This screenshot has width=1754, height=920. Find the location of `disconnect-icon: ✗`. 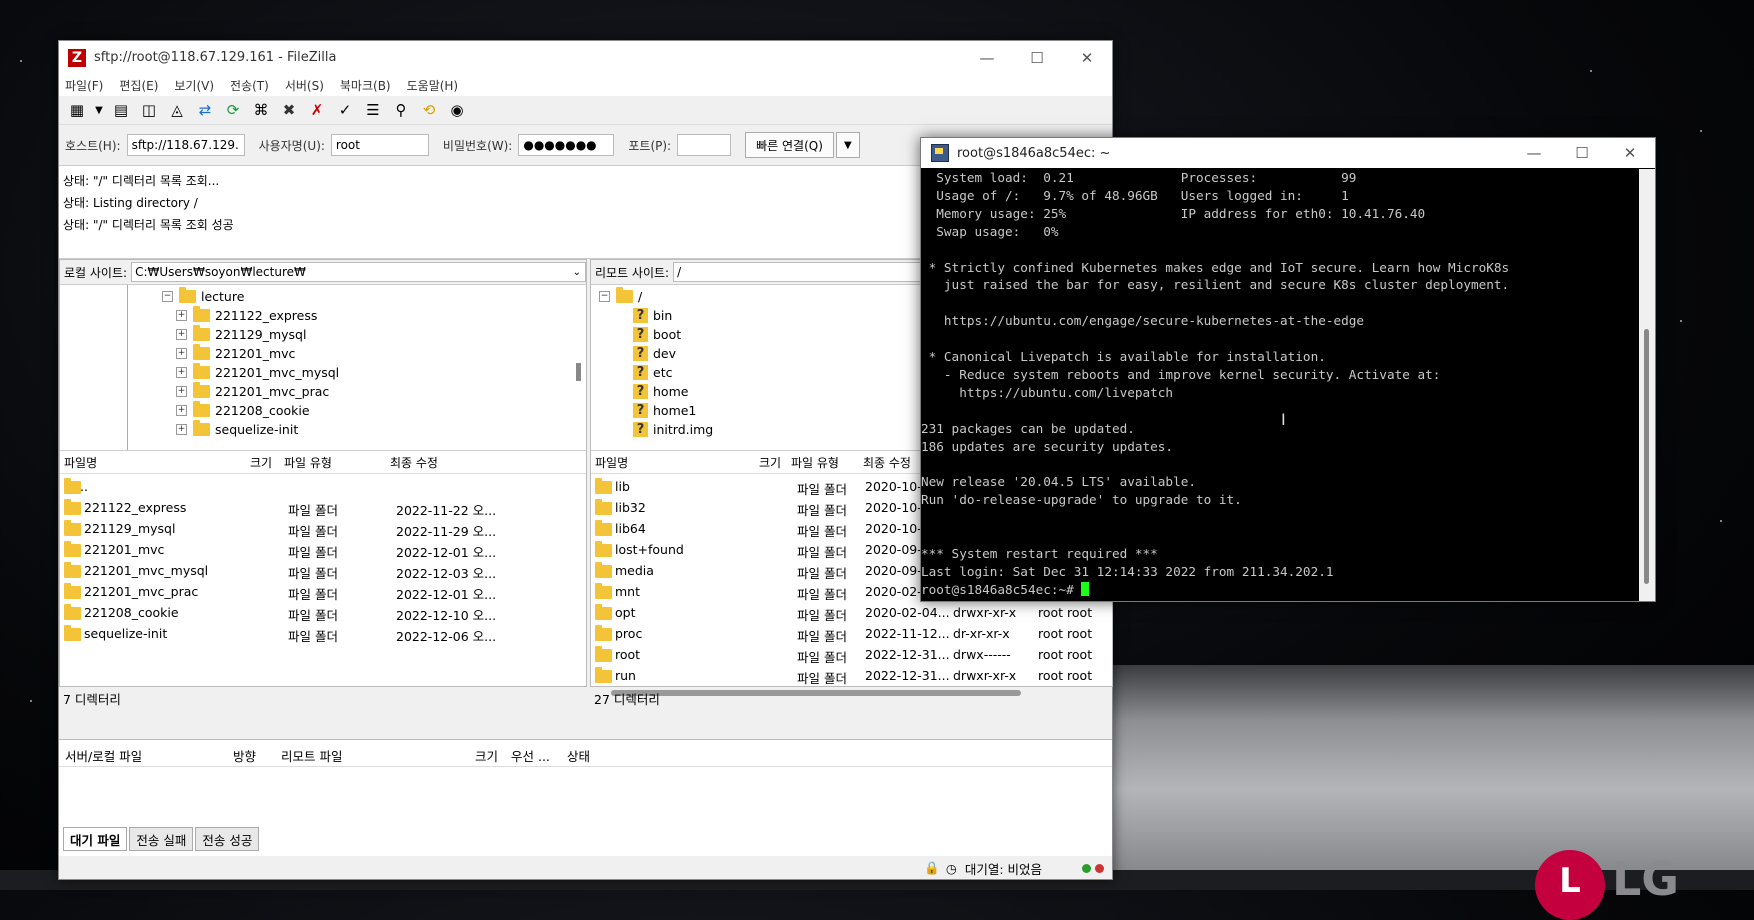

disconnect-icon: ✗ is located at coordinates (317, 110).